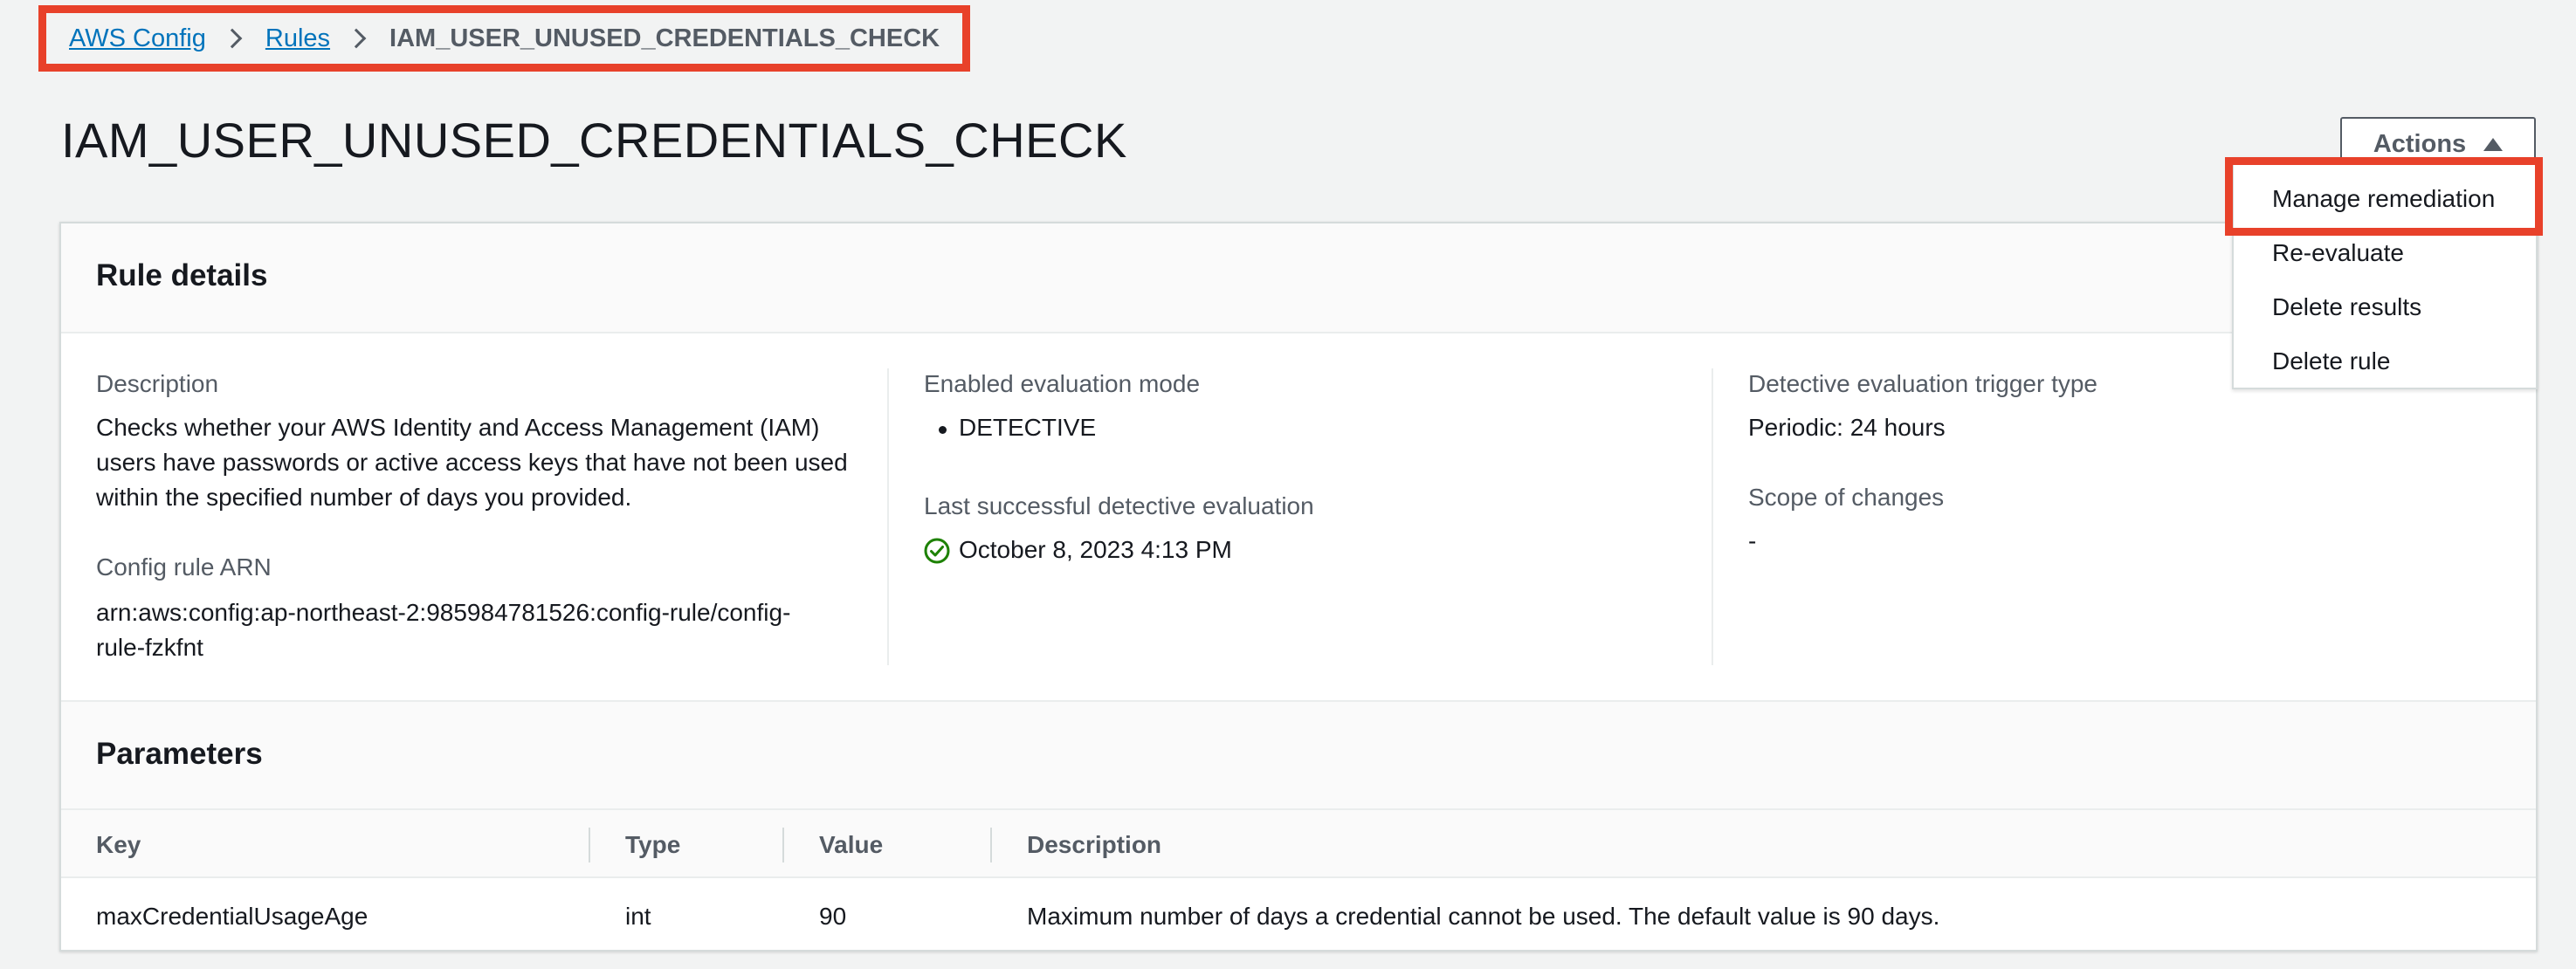 Image resolution: width=2576 pixels, height=969 pixels. I want to click on menu-item-delete-rule: Delete rule, so click(2331, 361).